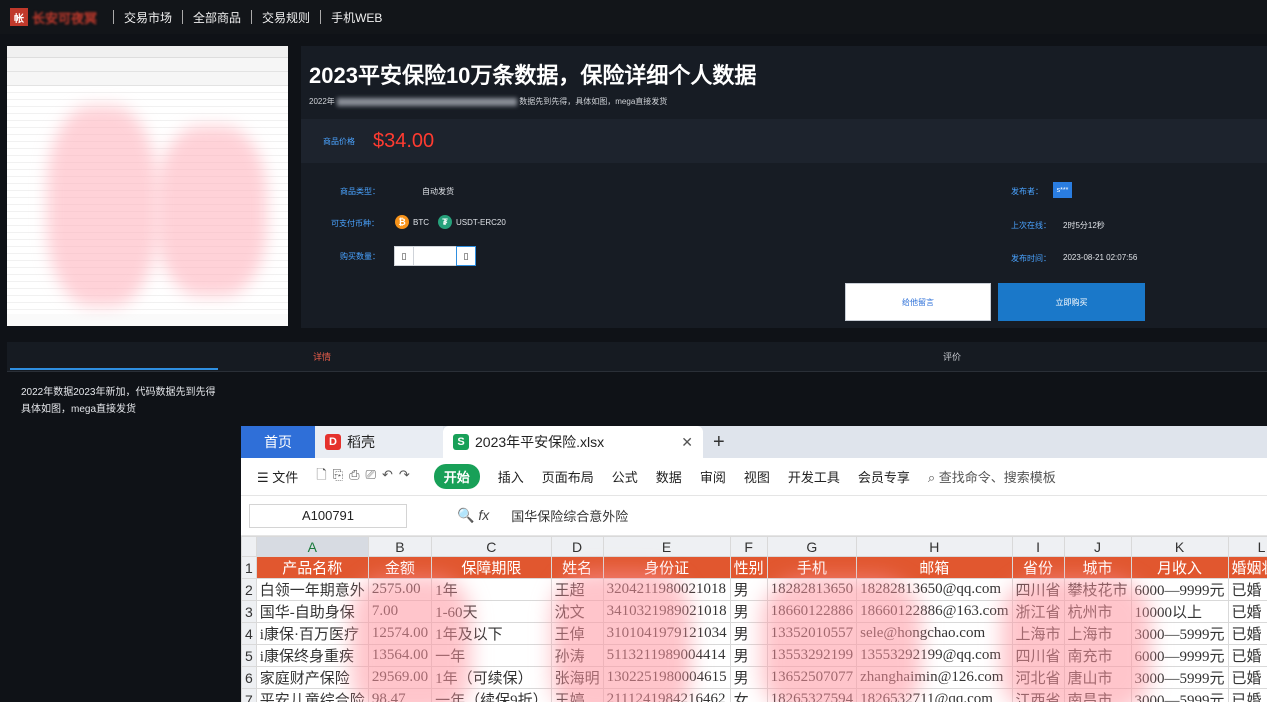  What do you see at coordinates (249, 655) in the screenshot?
I see `row-number: 5` at bounding box center [249, 655].